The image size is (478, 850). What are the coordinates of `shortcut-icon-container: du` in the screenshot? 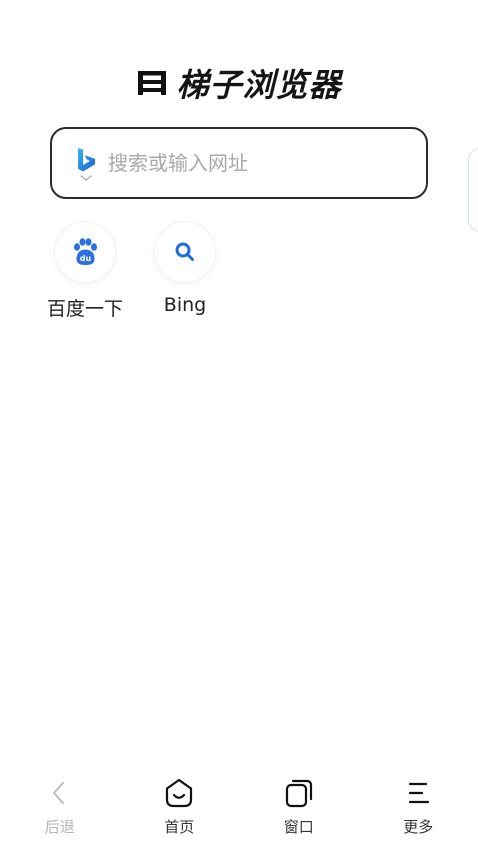 It's located at (85, 252).